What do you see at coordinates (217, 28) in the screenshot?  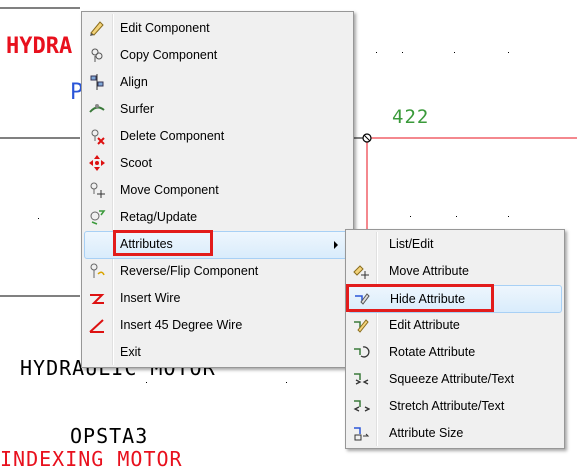 I see `menu-item-edit-component: Edit Component` at bounding box center [217, 28].